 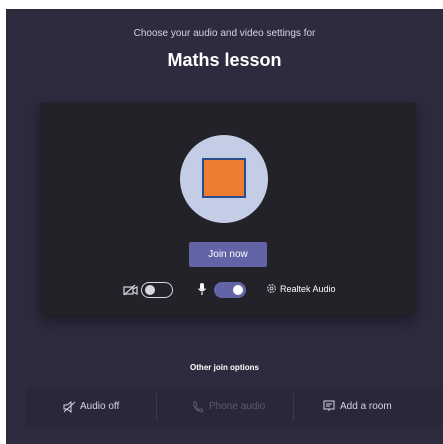 What do you see at coordinates (130, 290) in the screenshot?
I see `camera-off-icon` at bounding box center [130, 290].